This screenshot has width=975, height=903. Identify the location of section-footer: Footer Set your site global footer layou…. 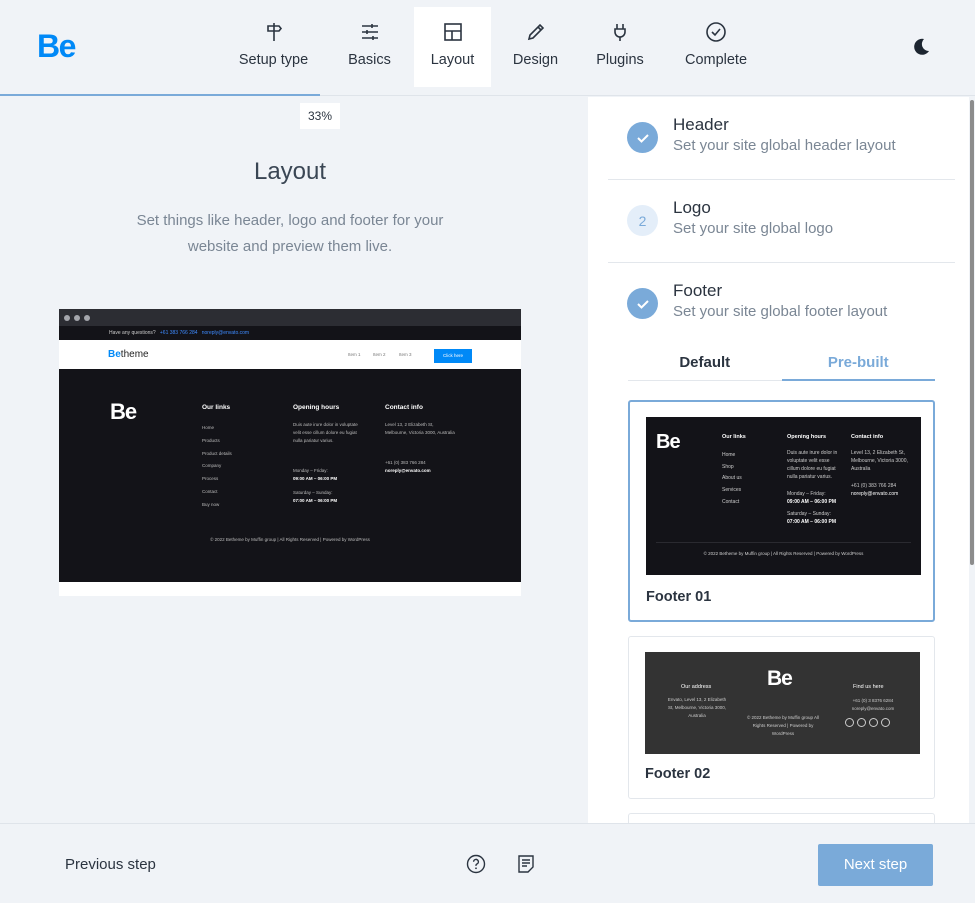
(781, 304).